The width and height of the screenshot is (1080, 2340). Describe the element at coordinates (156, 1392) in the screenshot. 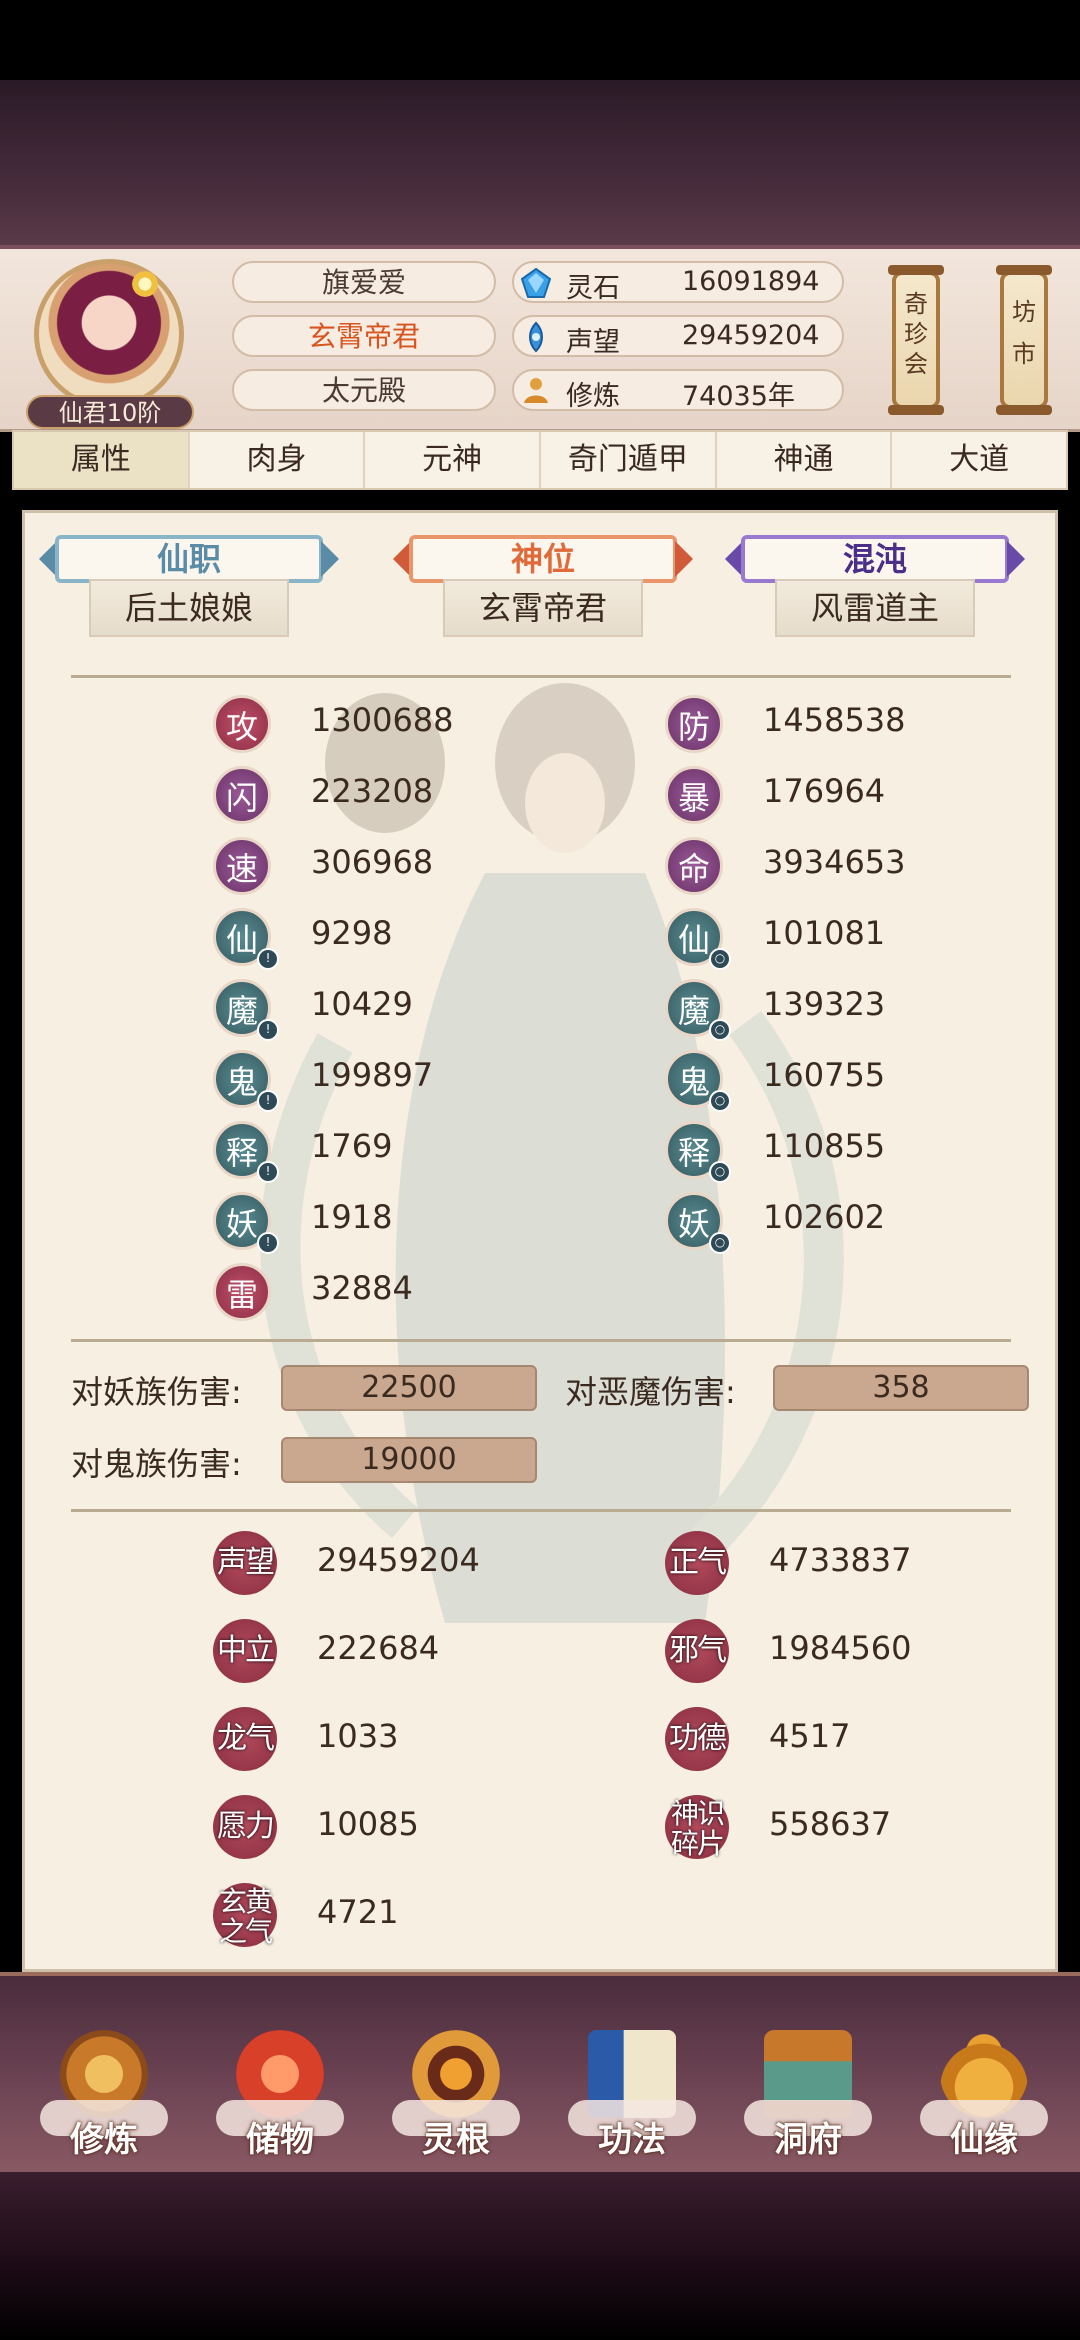

I see `damage-label: 对妖族伤害:` at that location.